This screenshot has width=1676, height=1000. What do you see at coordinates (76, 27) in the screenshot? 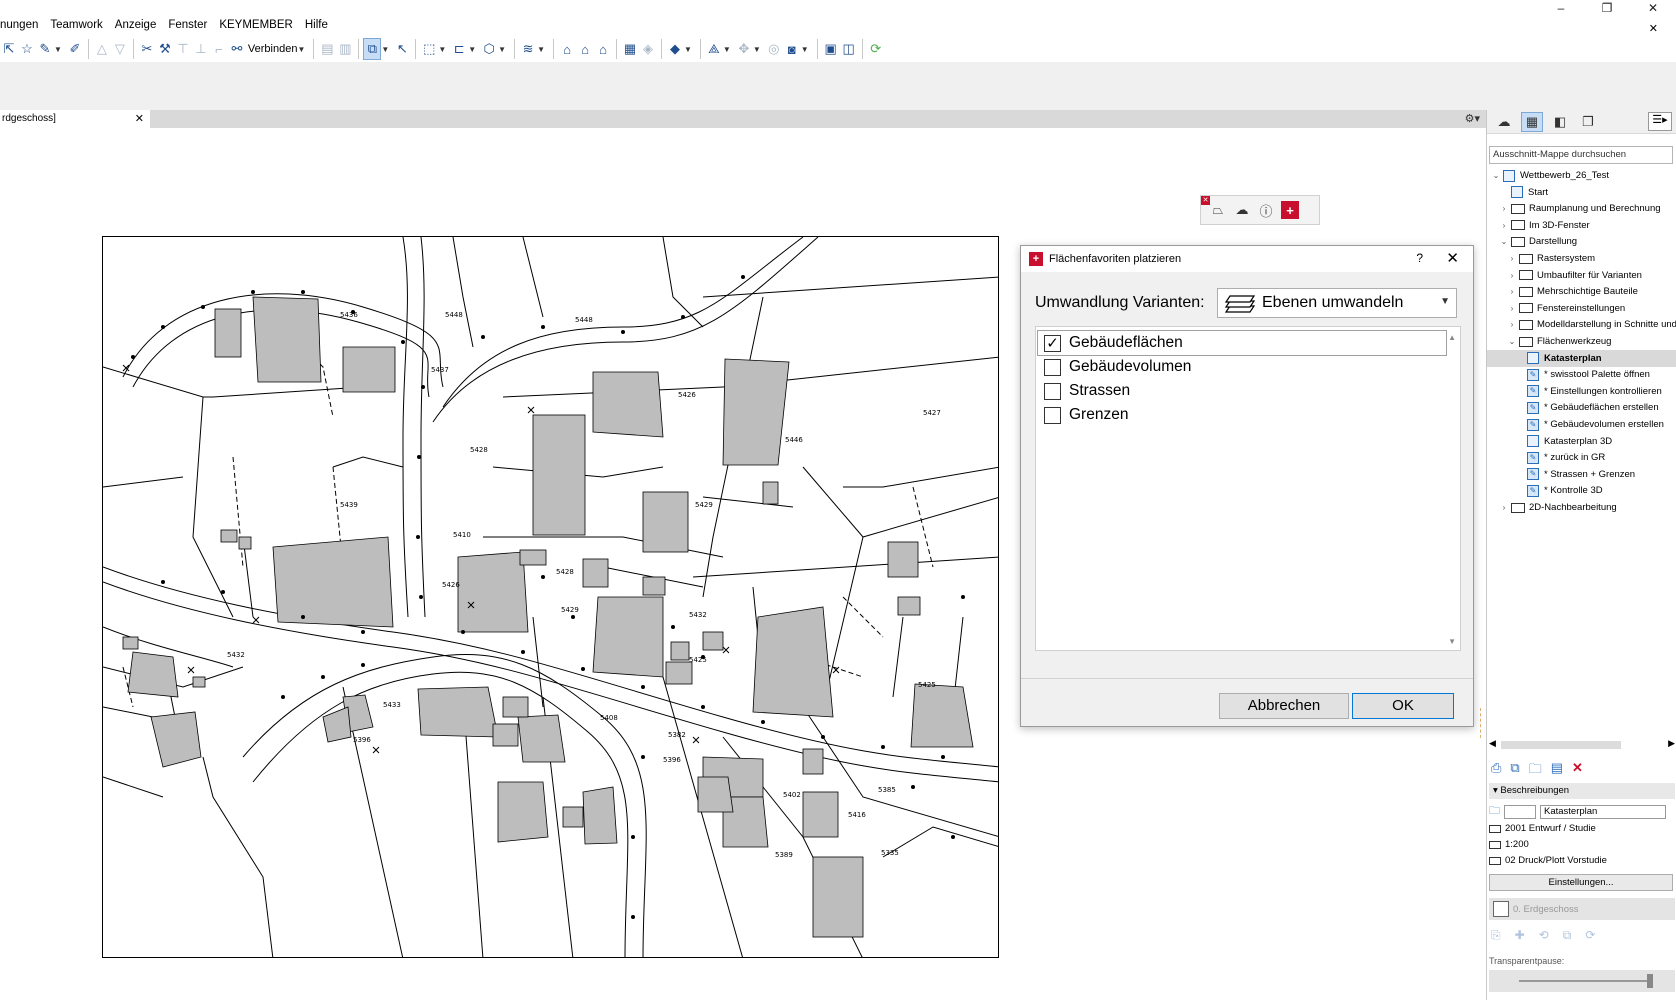
I see `menu-item-teamwork: Teamwork` at bounding box center [76, 27].